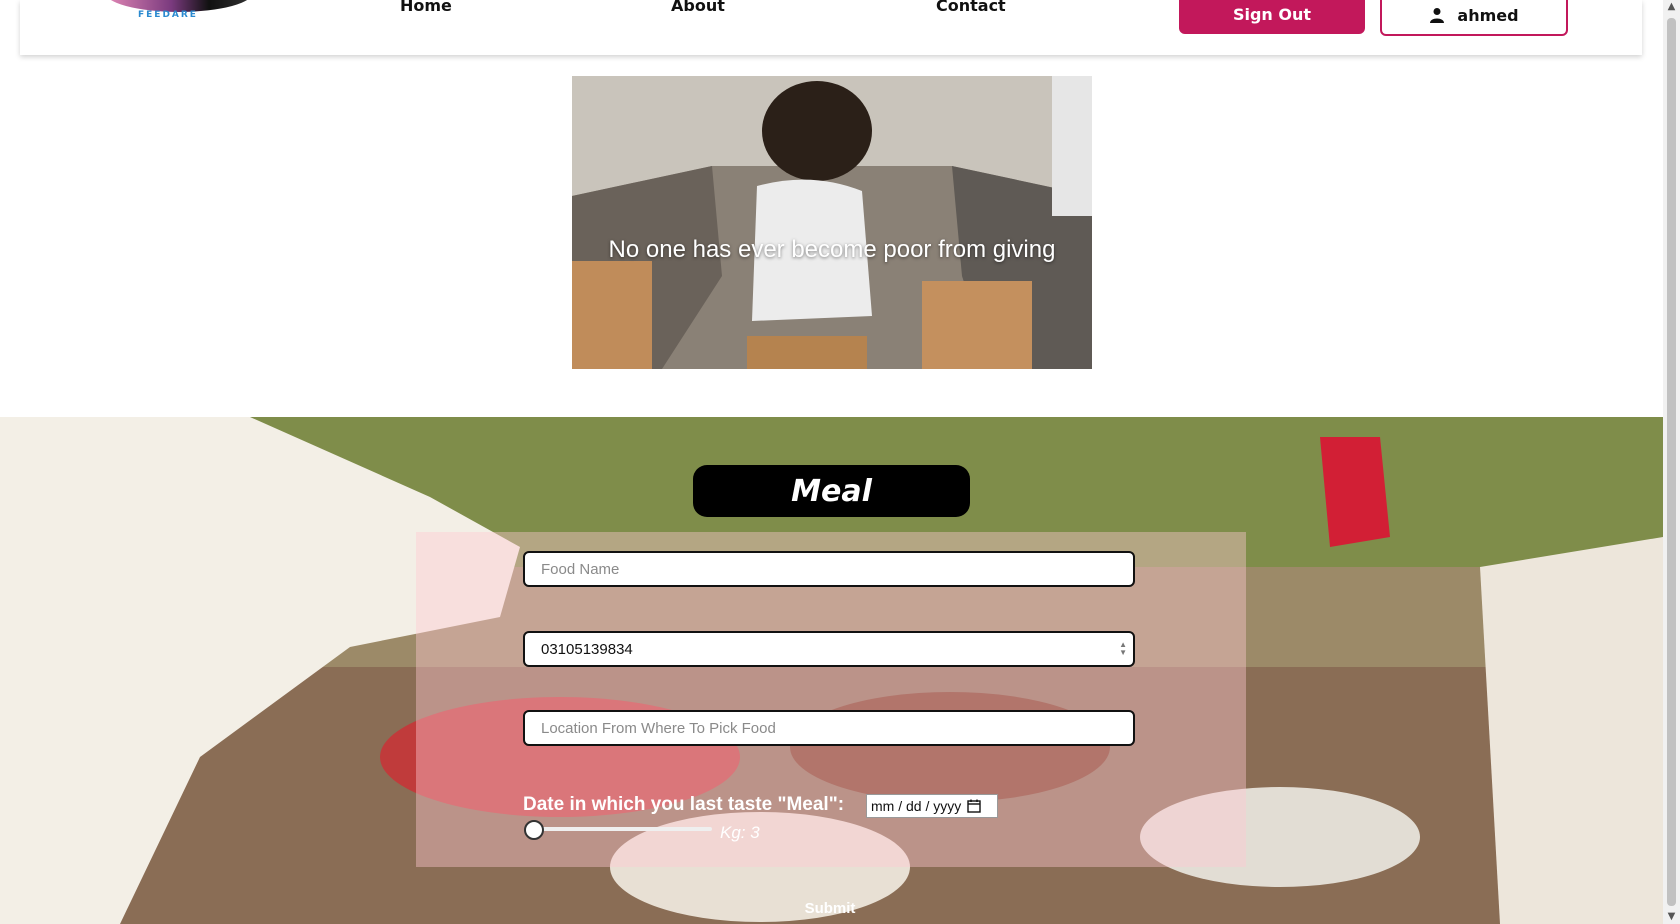 This screenshot has height=924, width=1680. I want to click on user-name: ahmed, so click(1488, 15).